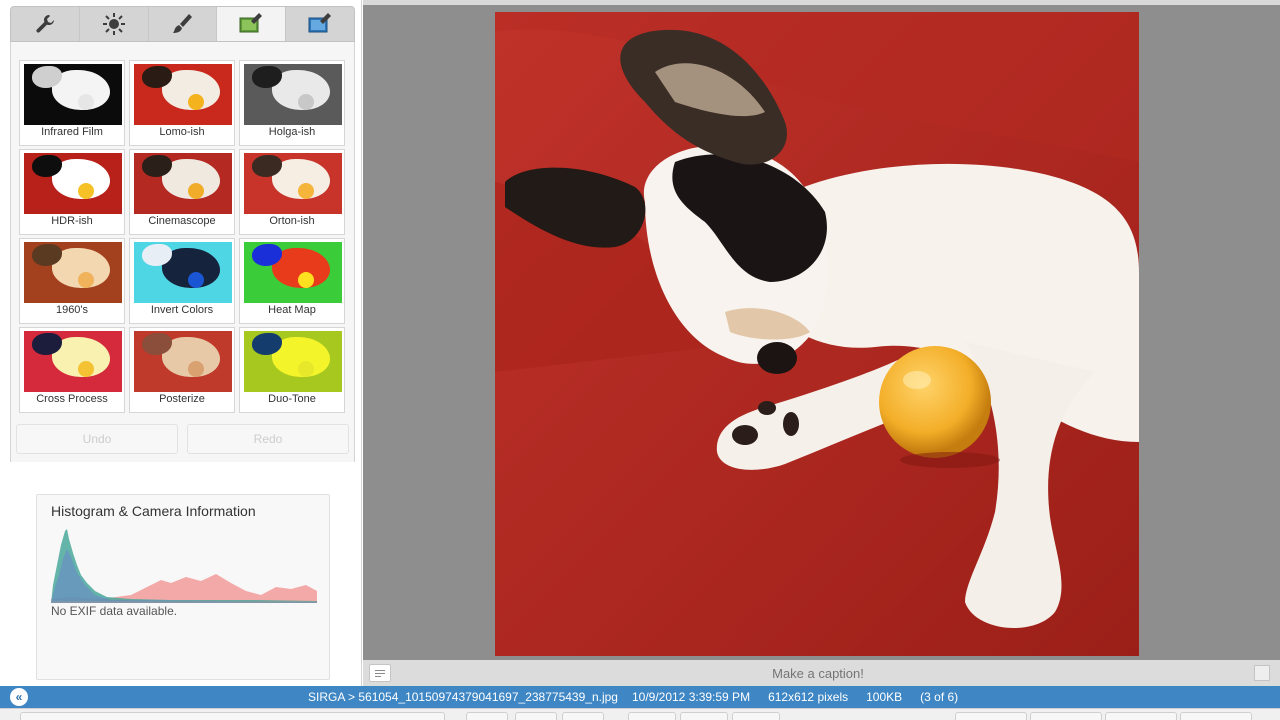  I want to click on image-position: (3 of 6), so click(939, 697).